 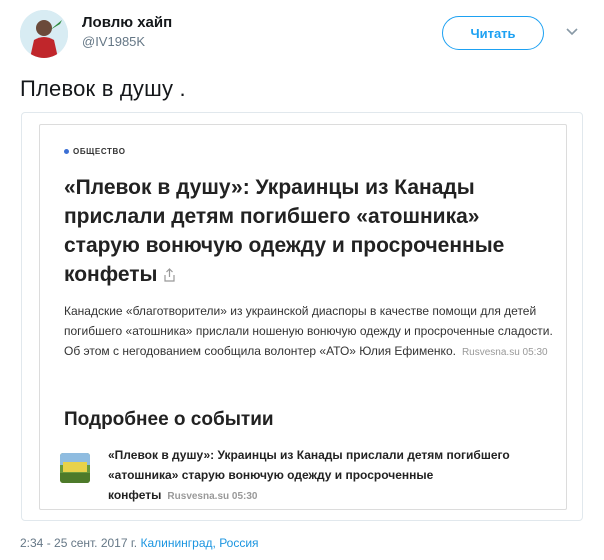 What do you see at coordinates (78, 543) in the screenshot?
I see `tweet-time: 2:34 - 25 сент. 2017 г.` at bounding box center [78, 543].